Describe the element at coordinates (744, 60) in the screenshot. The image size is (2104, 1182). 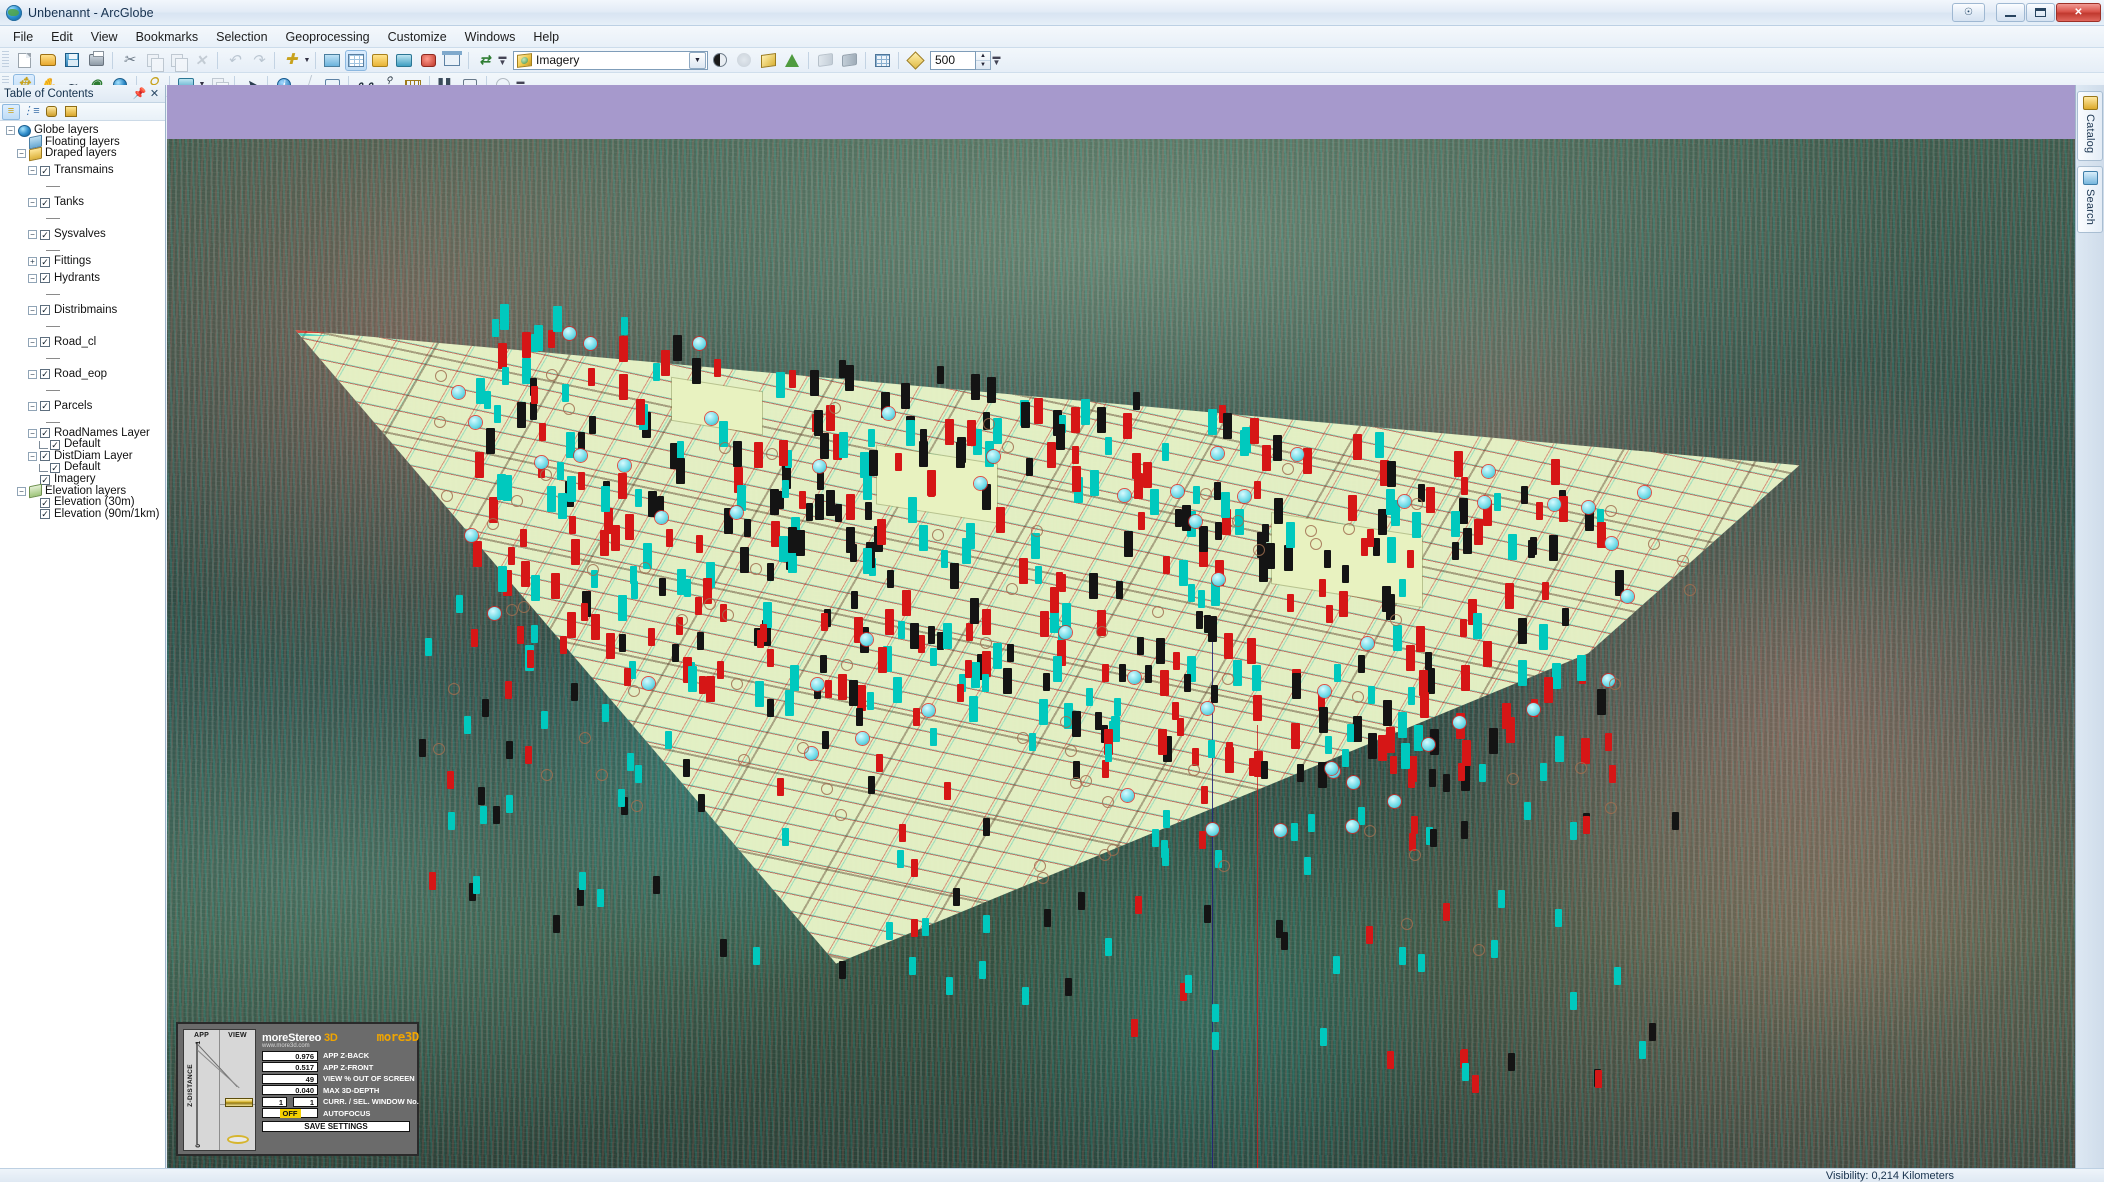
I see `brightness-icon` at that location.